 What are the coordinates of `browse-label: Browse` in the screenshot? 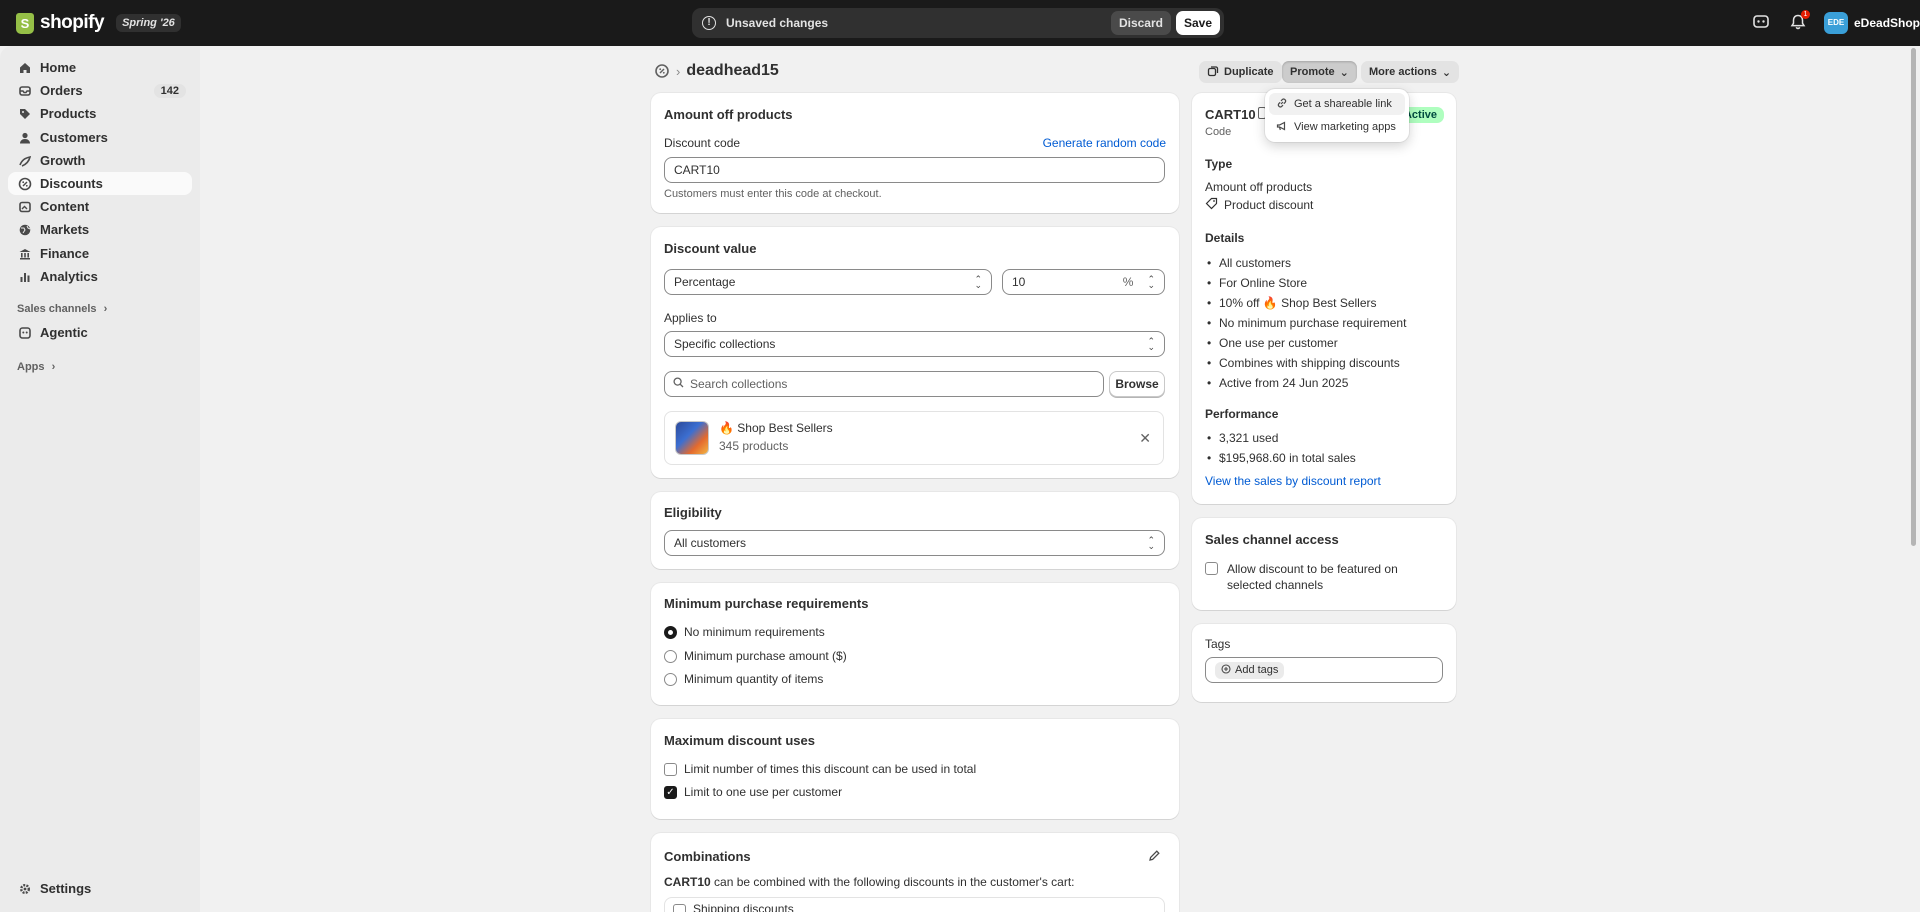 It's located at (1137, 384).